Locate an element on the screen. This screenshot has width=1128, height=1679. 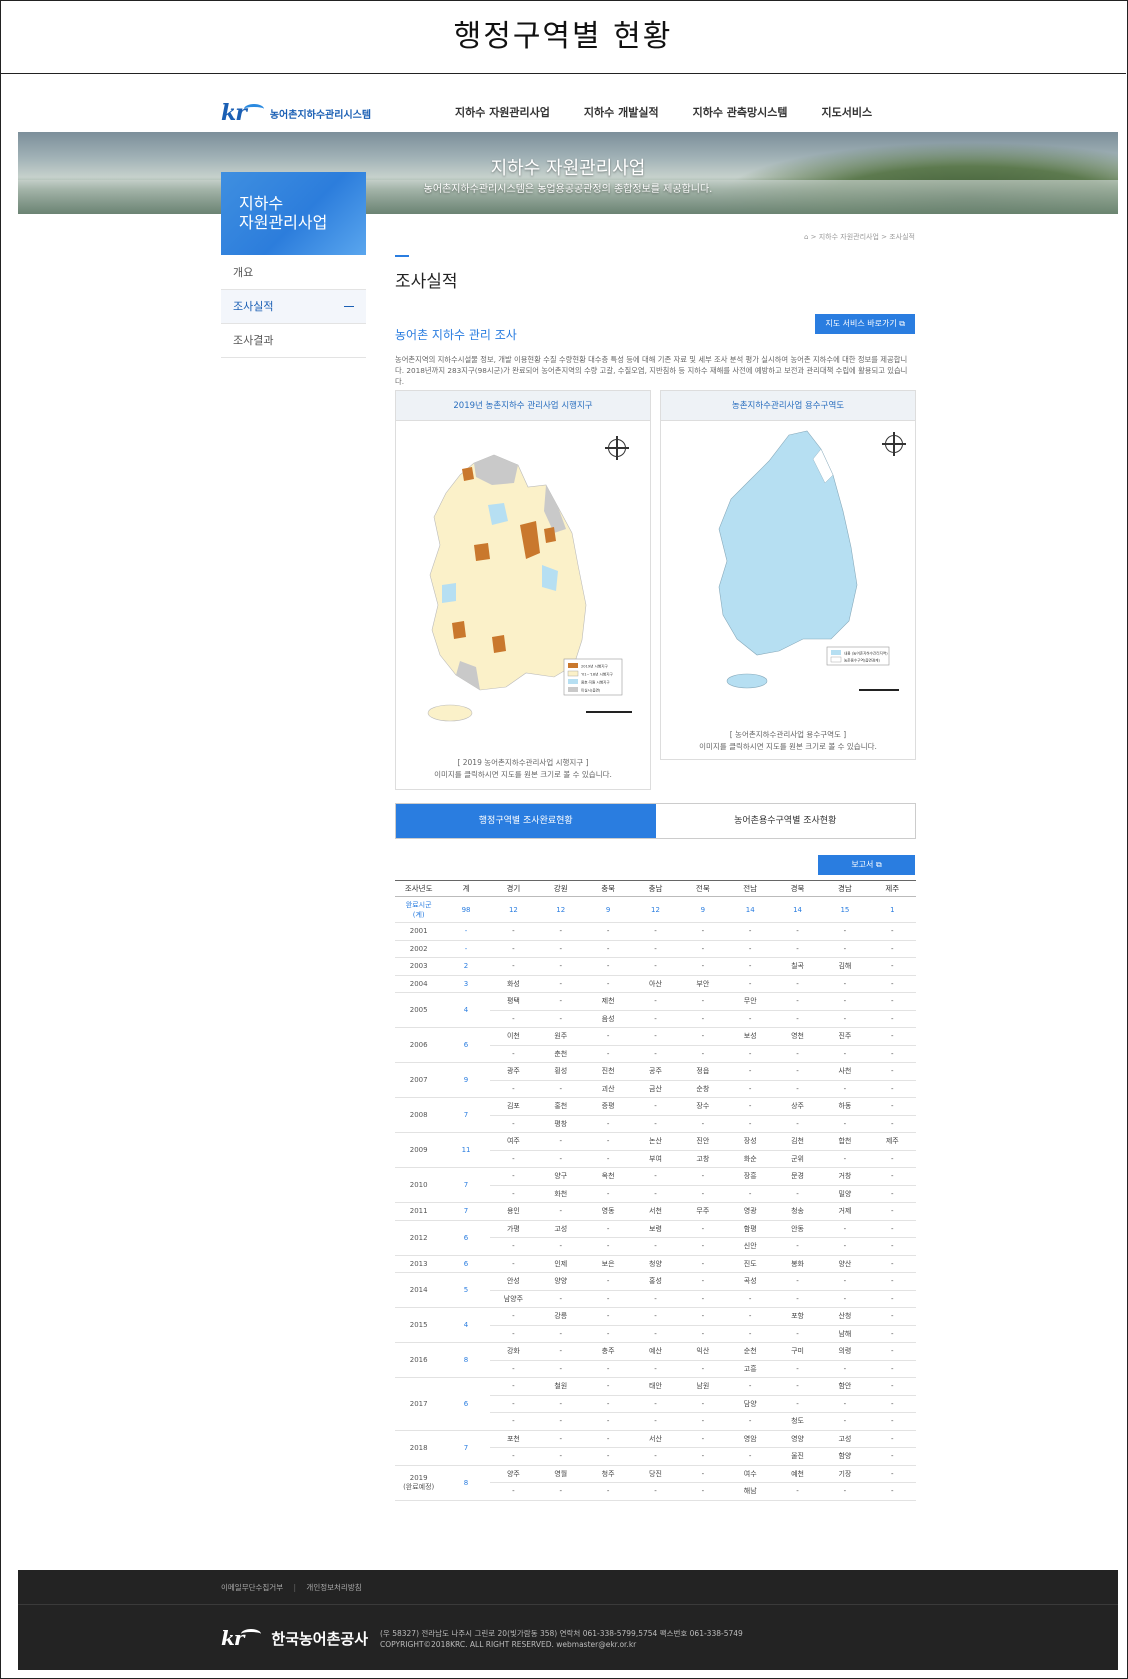
site-logo: kr 농어촌지하수관리시스템 is located at coordinates (296, 113).